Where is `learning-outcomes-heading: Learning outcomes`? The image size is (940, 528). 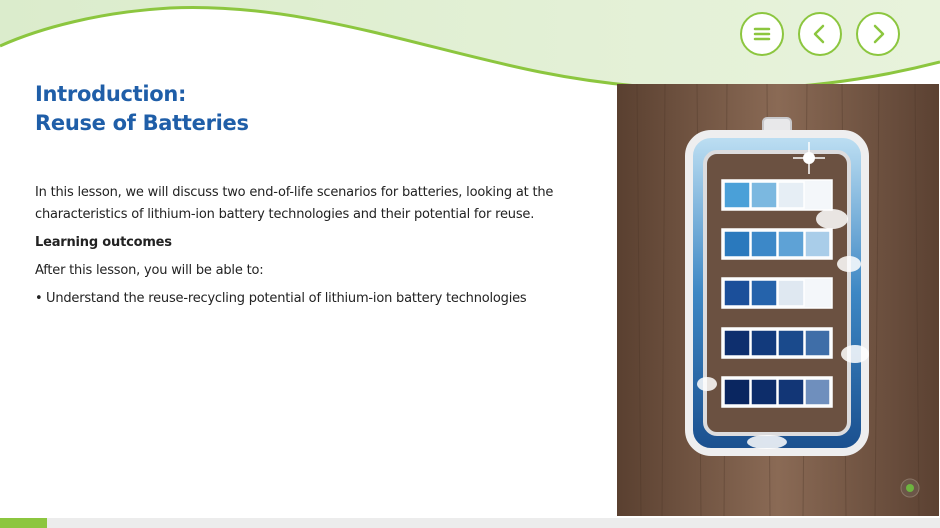 learning-outcomes-heading: Learning outcomes is located at coordinates (103, 242).